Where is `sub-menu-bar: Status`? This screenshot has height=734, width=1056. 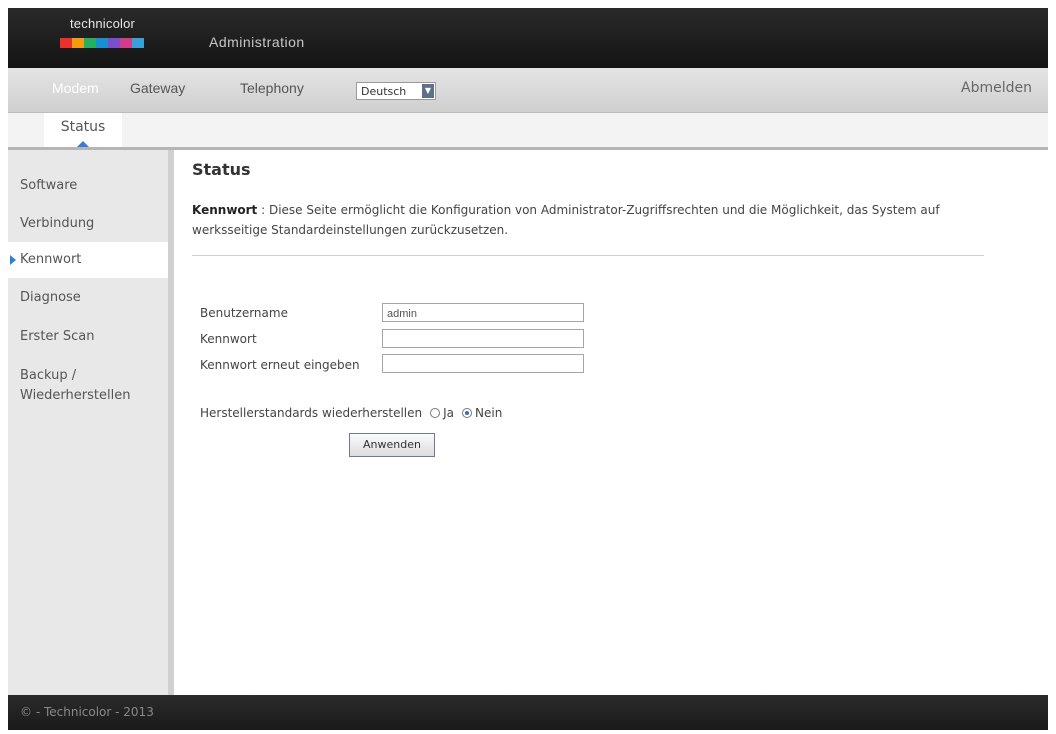 sub-menu-bar: Status is located at coordinates (528, 131).